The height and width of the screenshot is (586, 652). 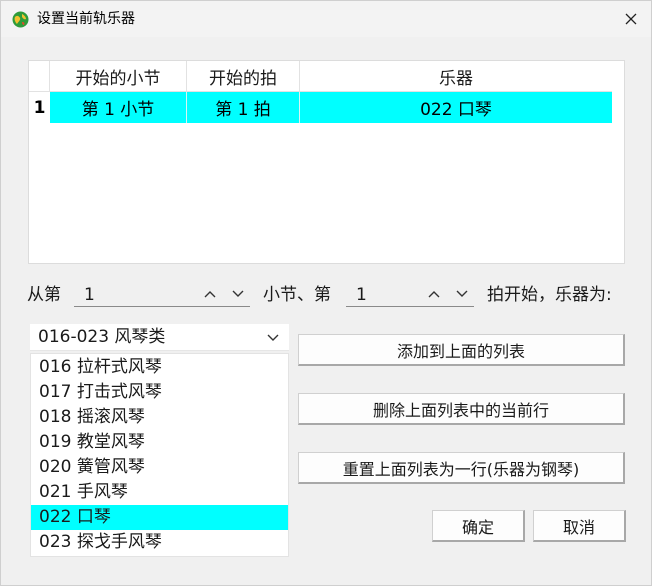 I want to click on label-start: 拍开始，乐器为:, so click(x=549, y=295).